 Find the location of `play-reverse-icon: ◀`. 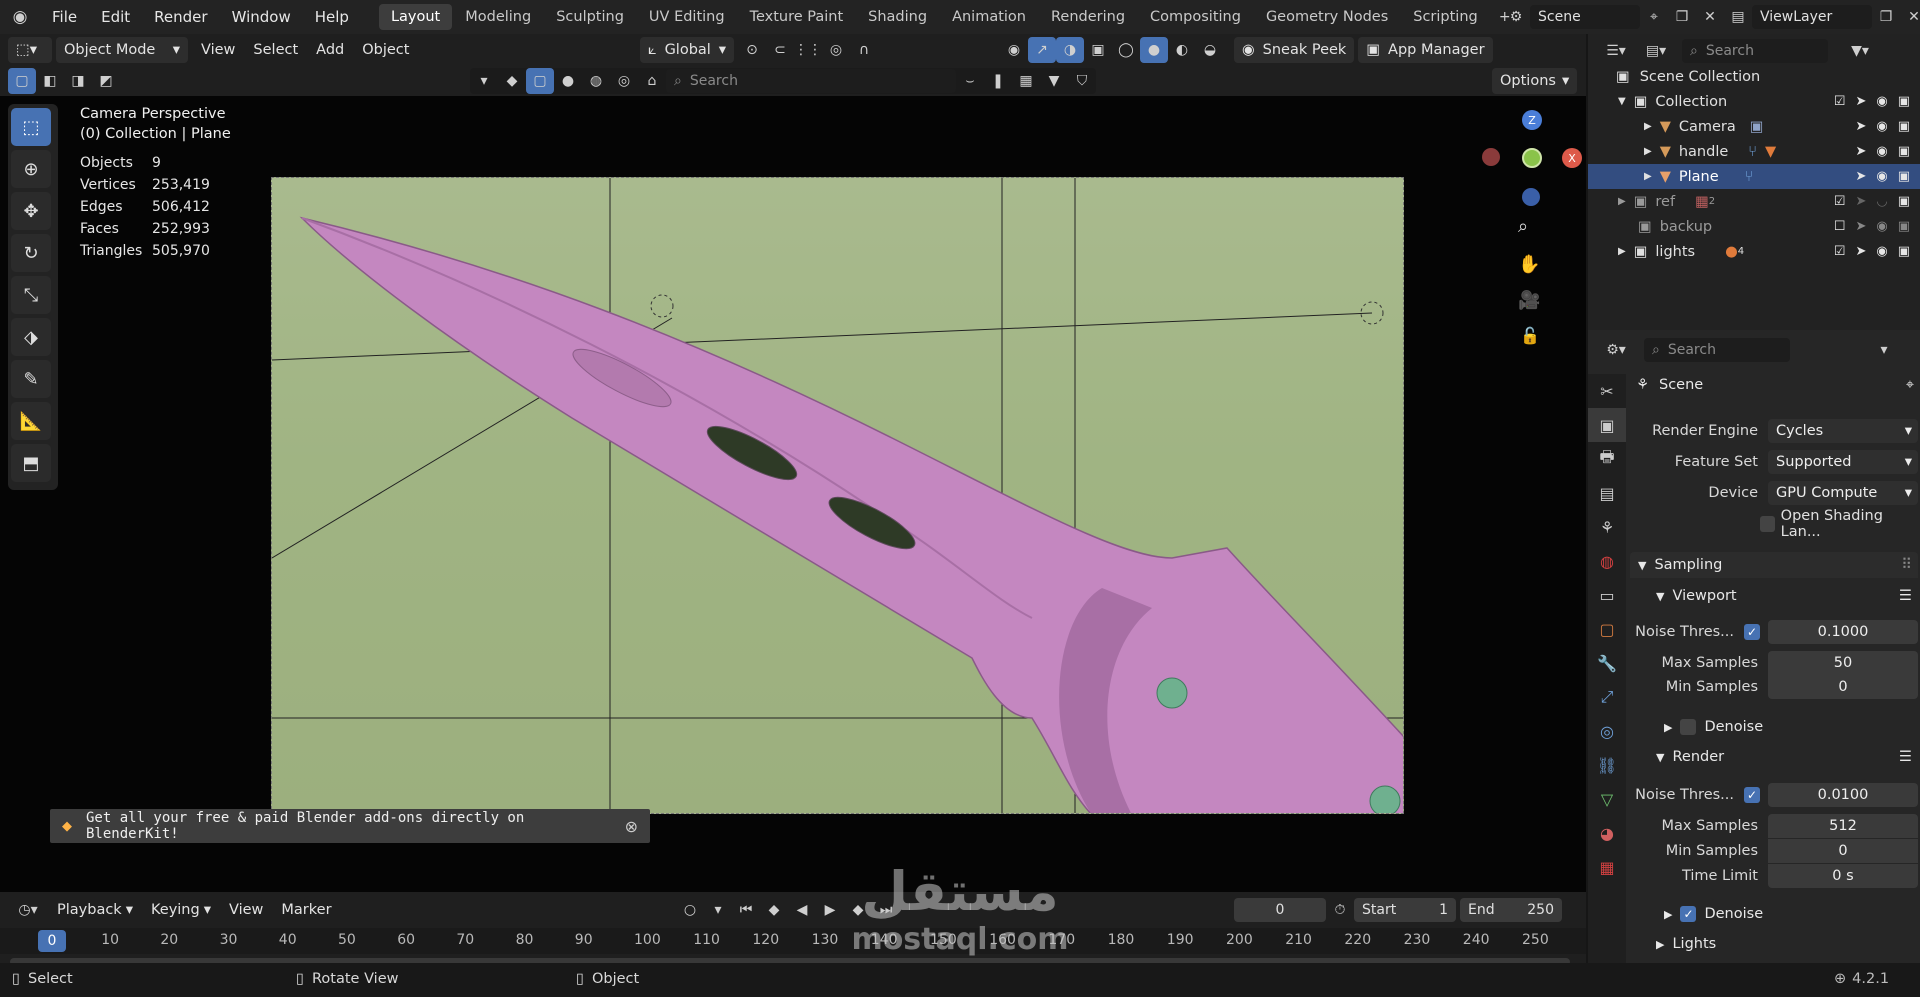

play-reverse-icon: ◀ is located at coordinates (802, 910).